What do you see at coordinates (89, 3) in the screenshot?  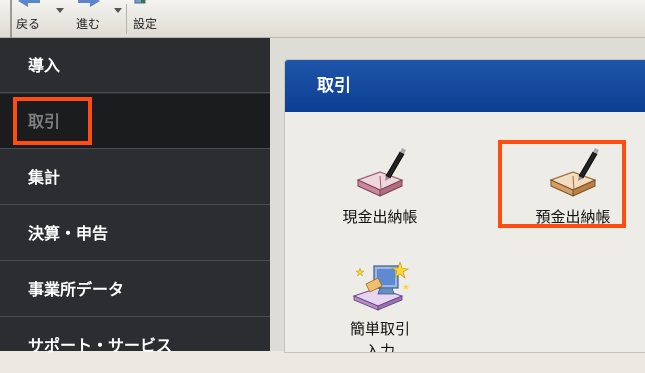 I see `forward-arrow-icon` at bounding box center [89, 3].